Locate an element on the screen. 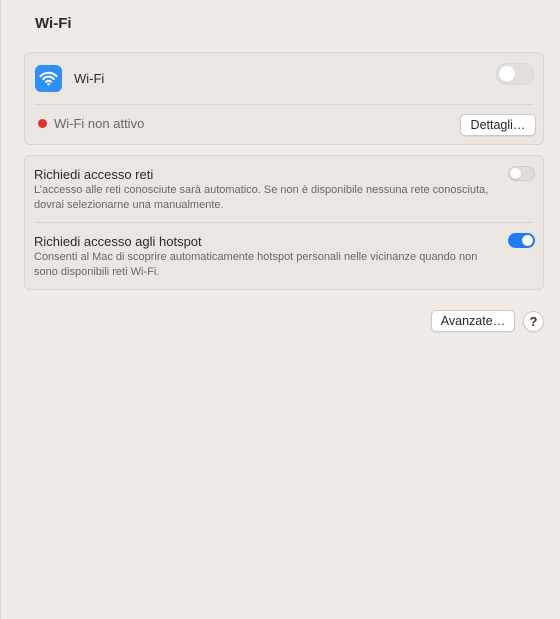  status-dot-icon is located at coordinates (42, 123).